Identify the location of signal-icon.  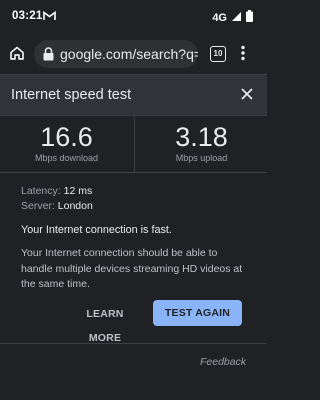
(236, 18).